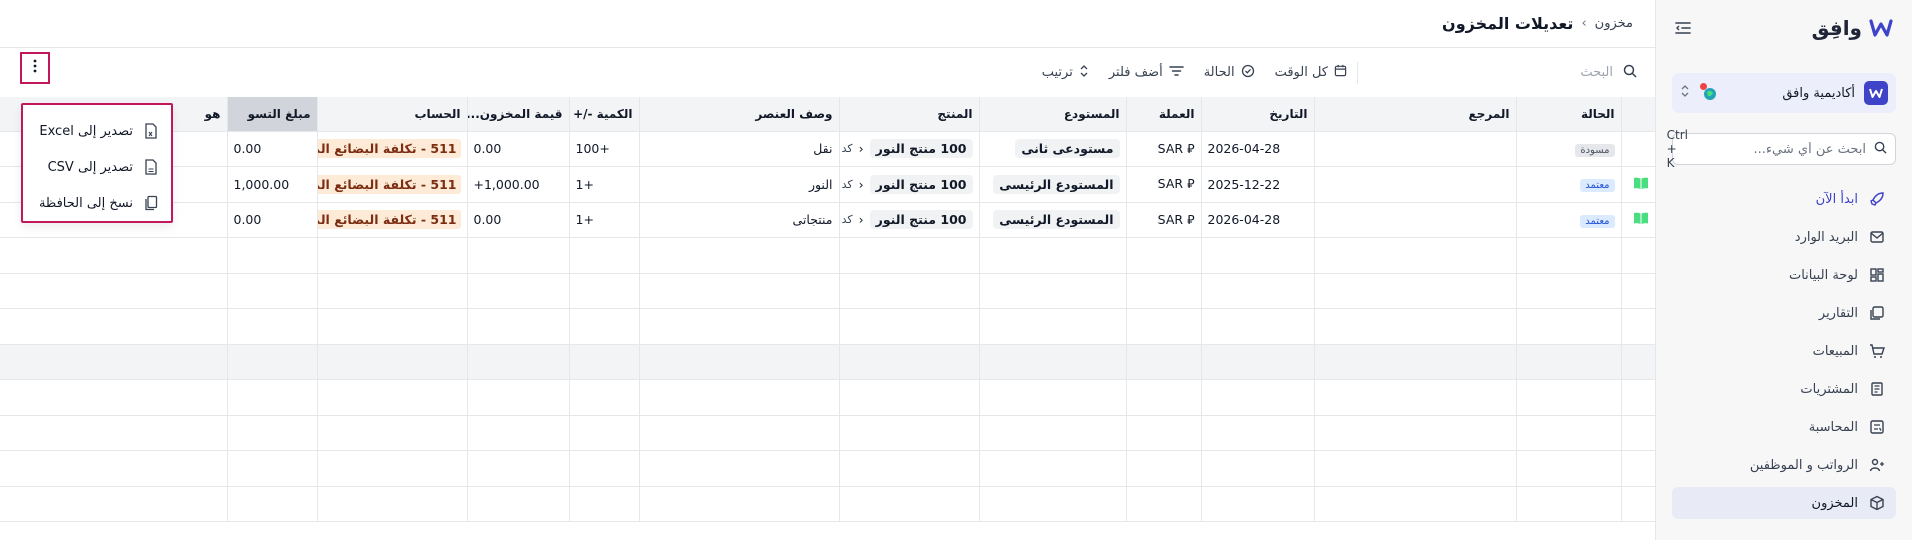 The width and height of the screenshot is (1912, 540). I want to click on people-icon, so click(1877, 465).